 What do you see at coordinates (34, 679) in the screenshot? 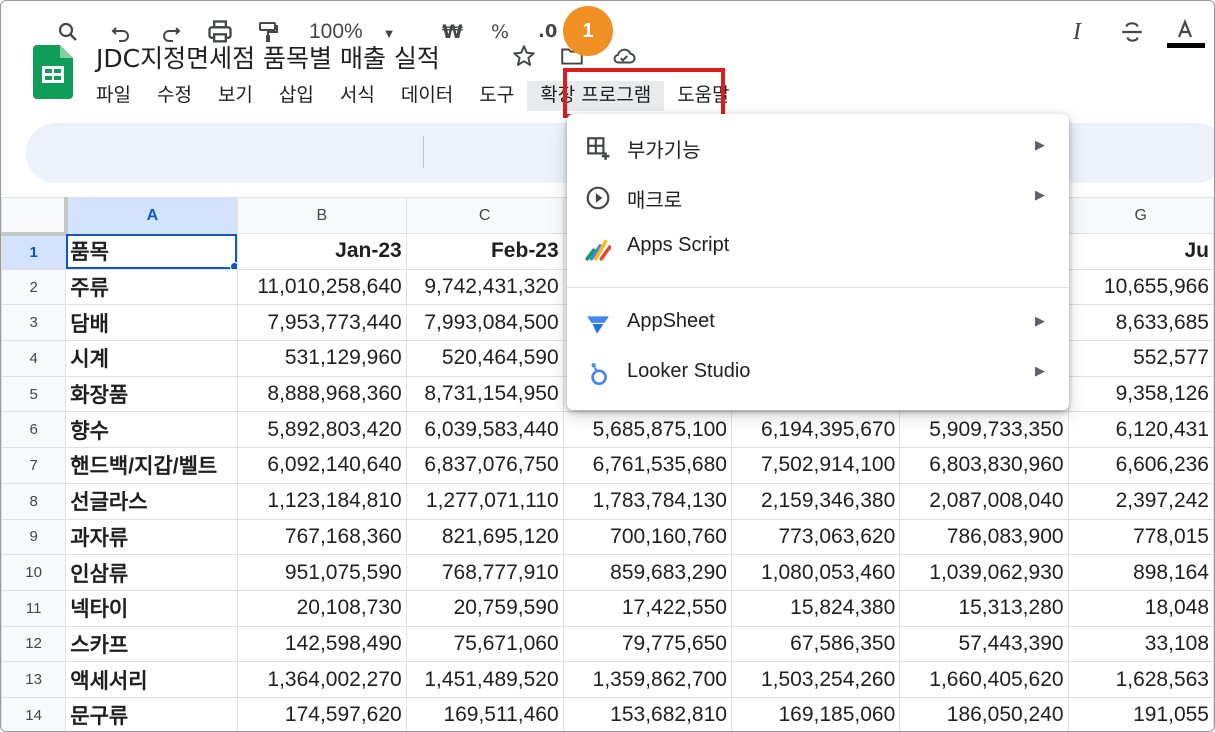
I see `row-header: 13` at bounding box center [34, 679].